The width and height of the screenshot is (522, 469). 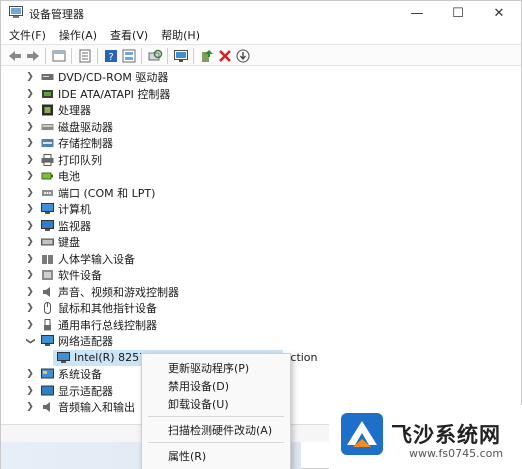 What do you see at coordinates (261, 341) in the screenshot?
I see `tree-item-network-adapters: ❯ 网络适配器` at bounding box center [261, 341].